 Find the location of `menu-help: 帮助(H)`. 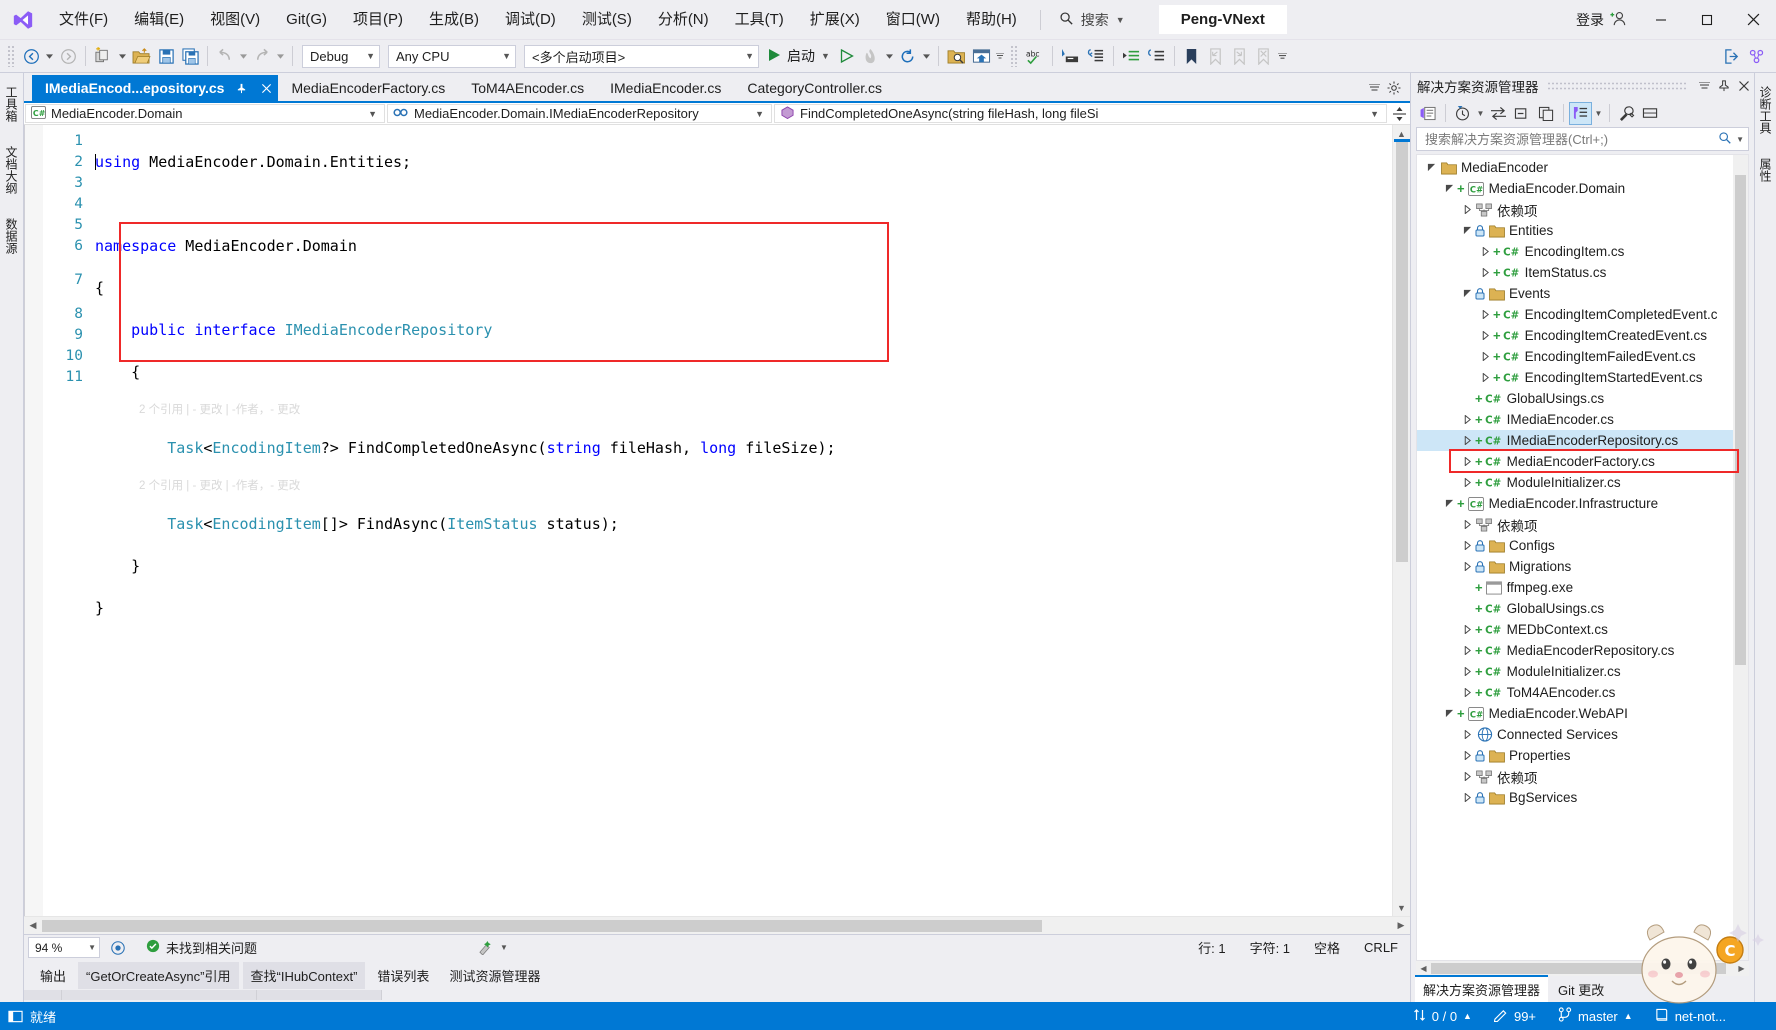

menu-help: 帮助(H) is located at coordinates (991, 20).